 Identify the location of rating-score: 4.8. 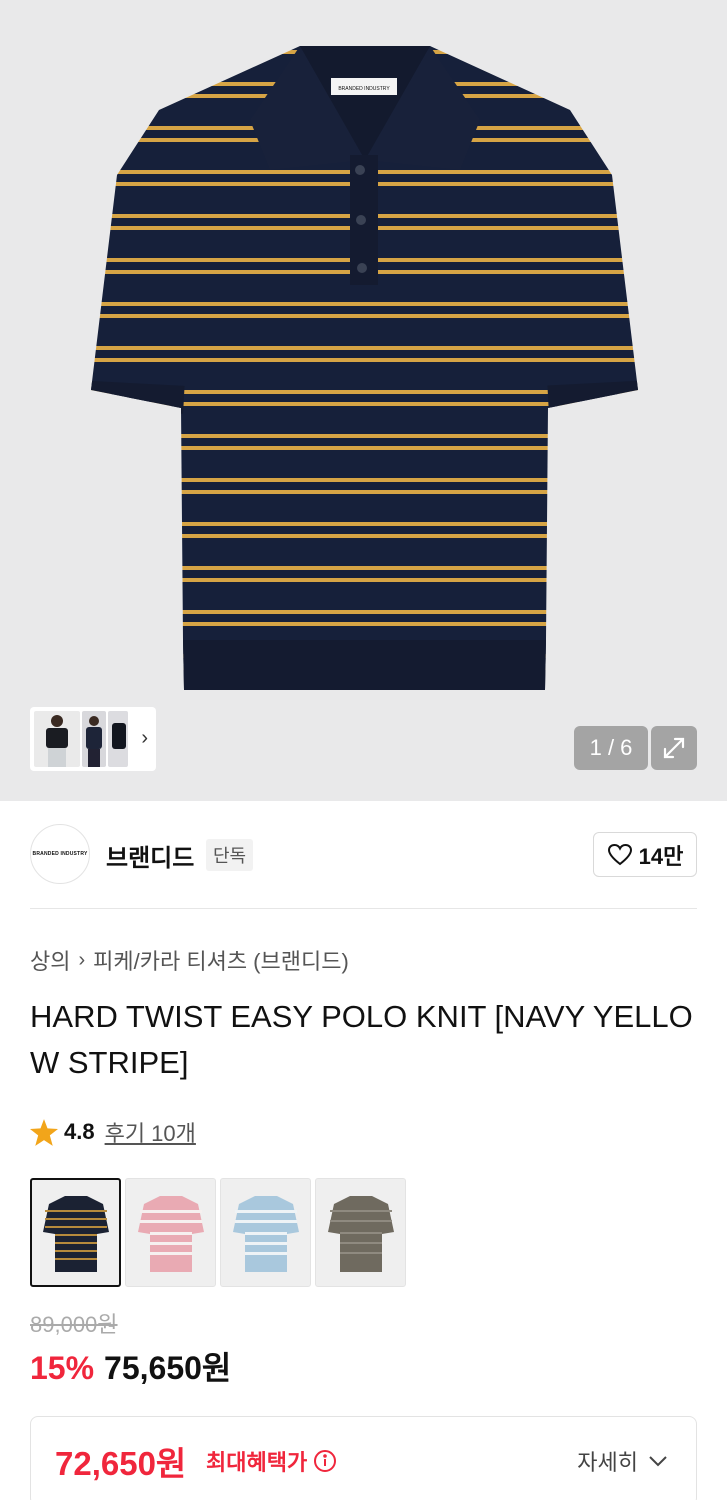
(79, 1131).